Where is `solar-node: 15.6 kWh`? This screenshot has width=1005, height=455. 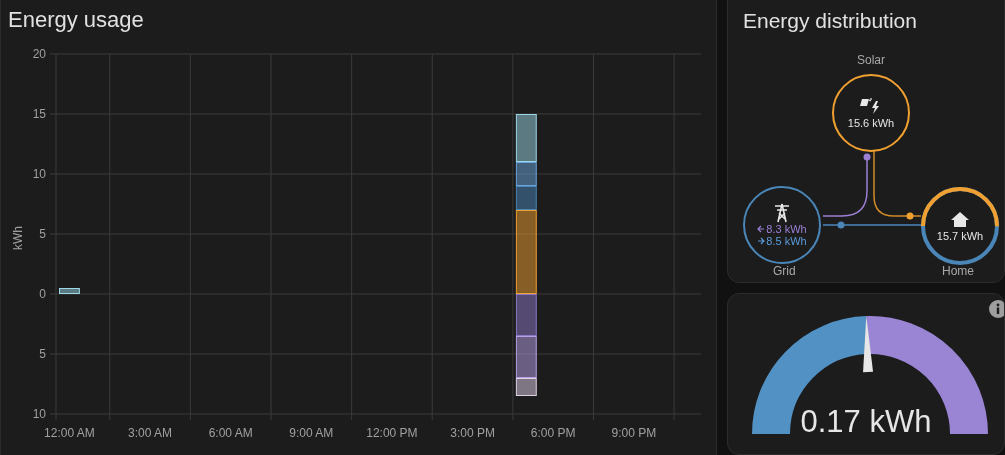
solar-node: 15.6 kWh is located at coordinates (871, 113).